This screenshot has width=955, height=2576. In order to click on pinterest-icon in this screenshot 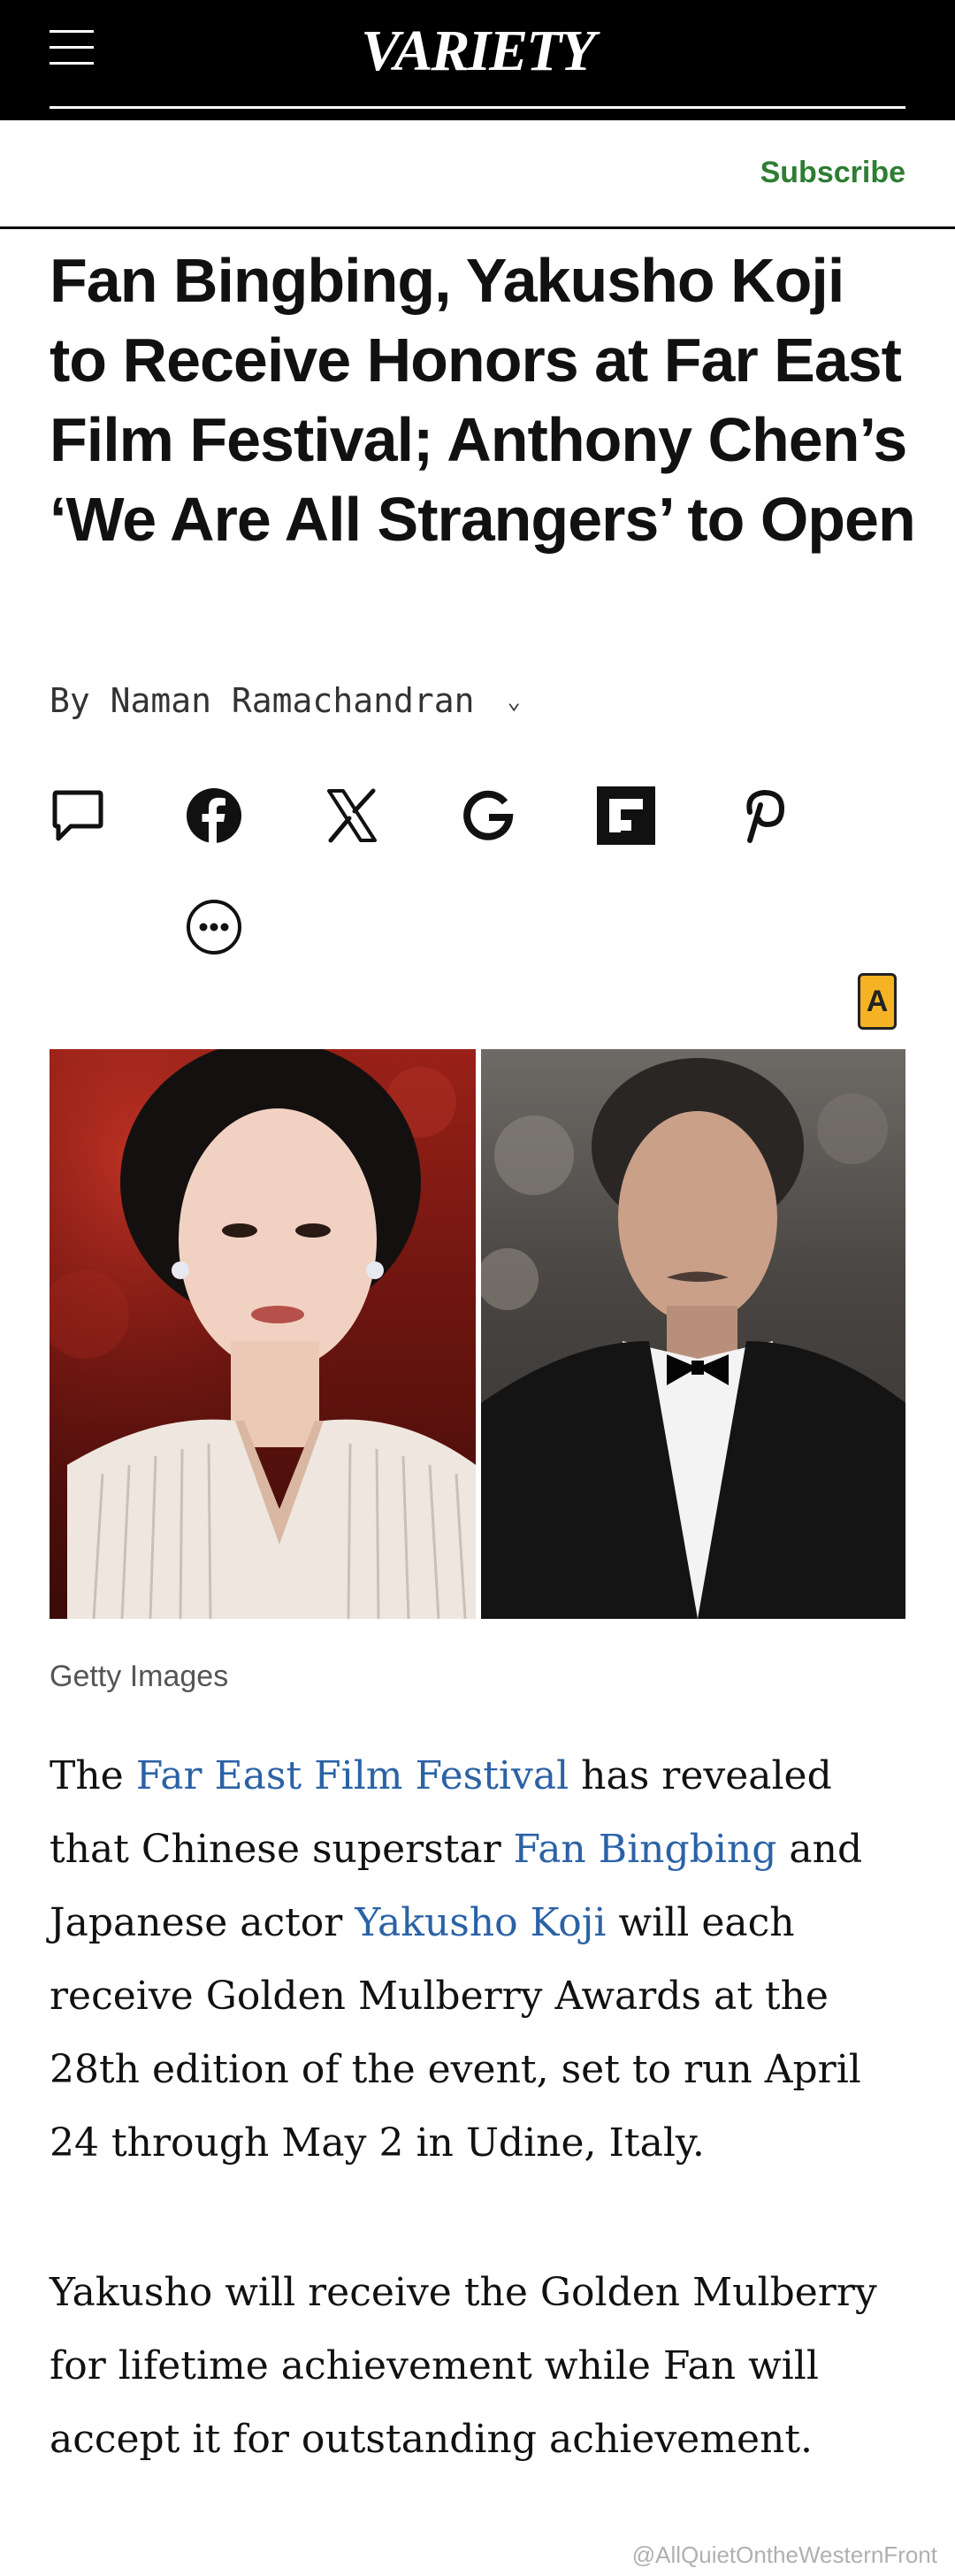, I will do `click(762, 815)`.